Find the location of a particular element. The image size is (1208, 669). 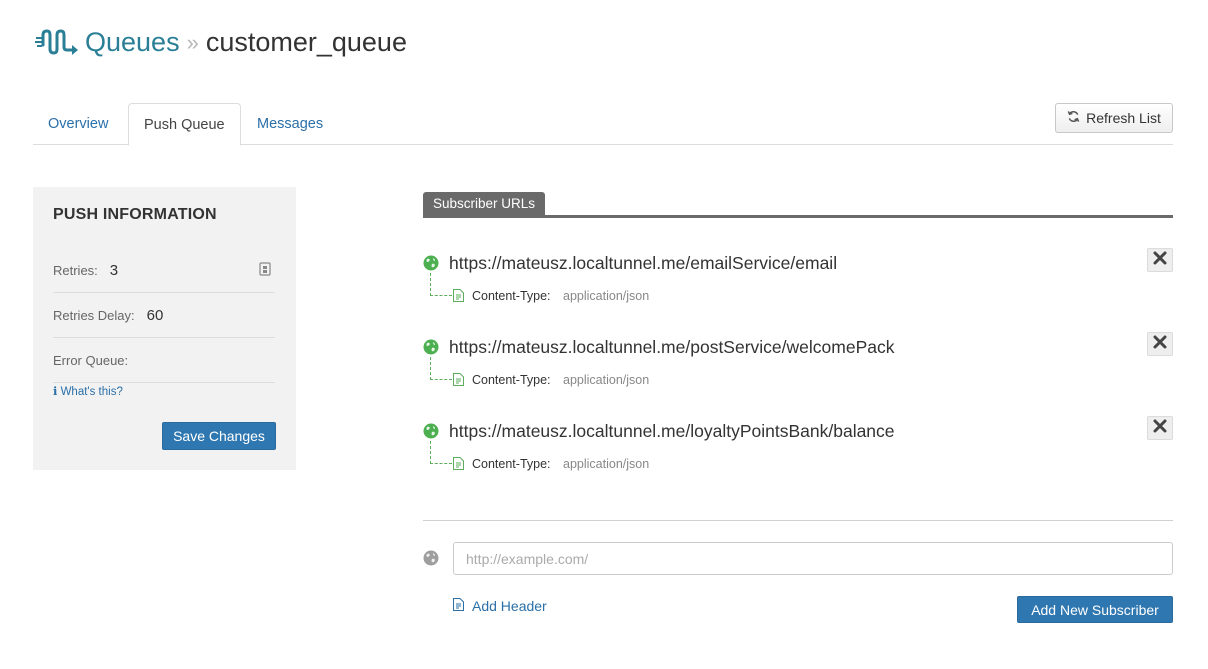

tab-messages: Messages is located at coordinates (290, 124).